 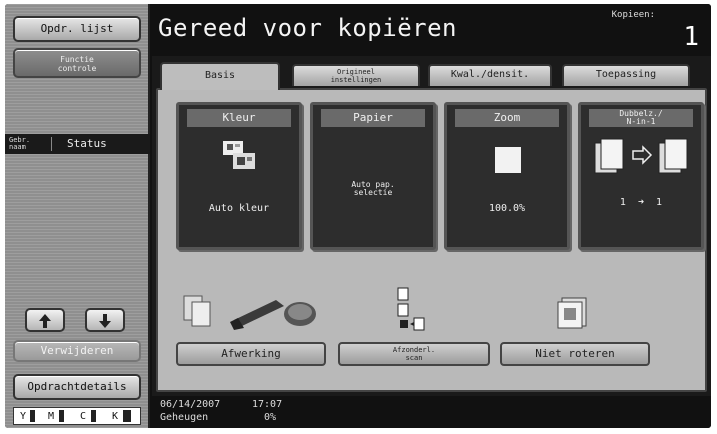 What do you see at coordinates (239, 118) in the screenshot?
I see `color-title: Kleur` at bounding box center [239, 118].